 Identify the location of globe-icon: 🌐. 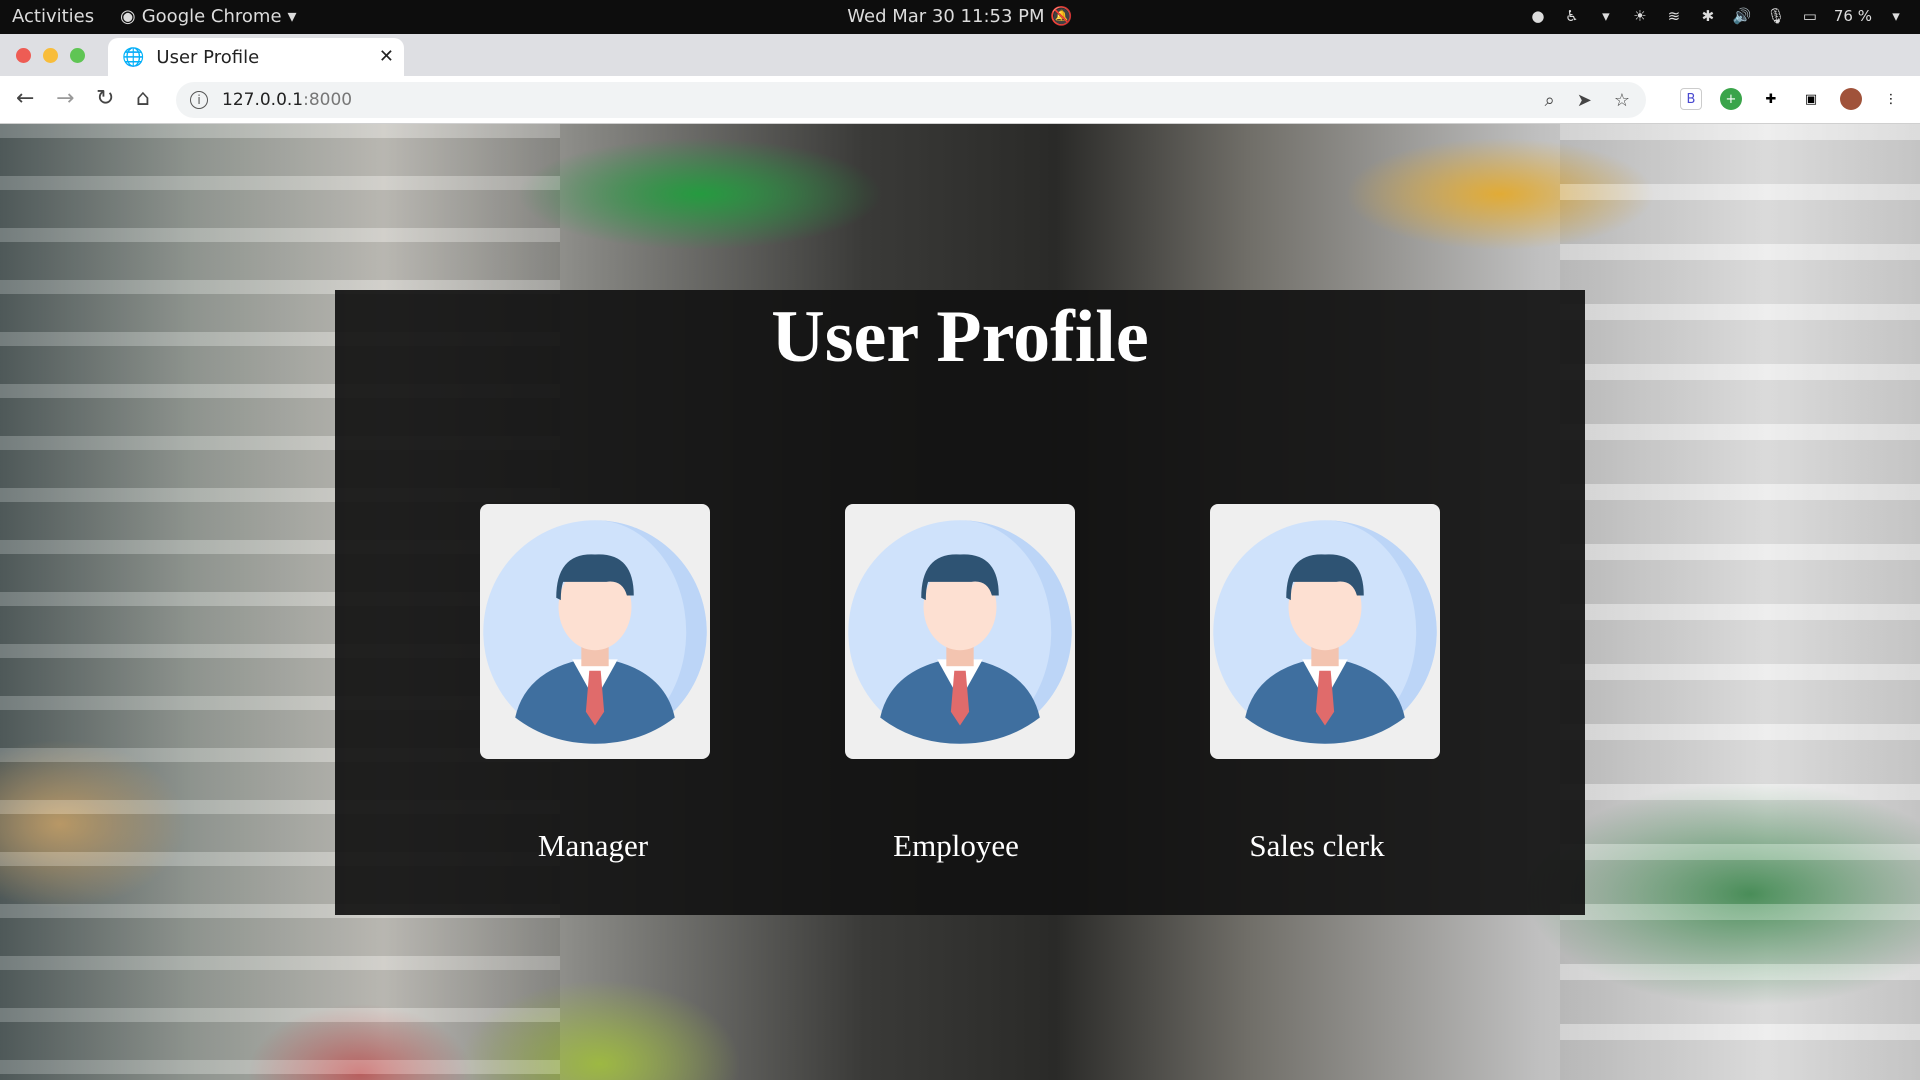
(133, 57).